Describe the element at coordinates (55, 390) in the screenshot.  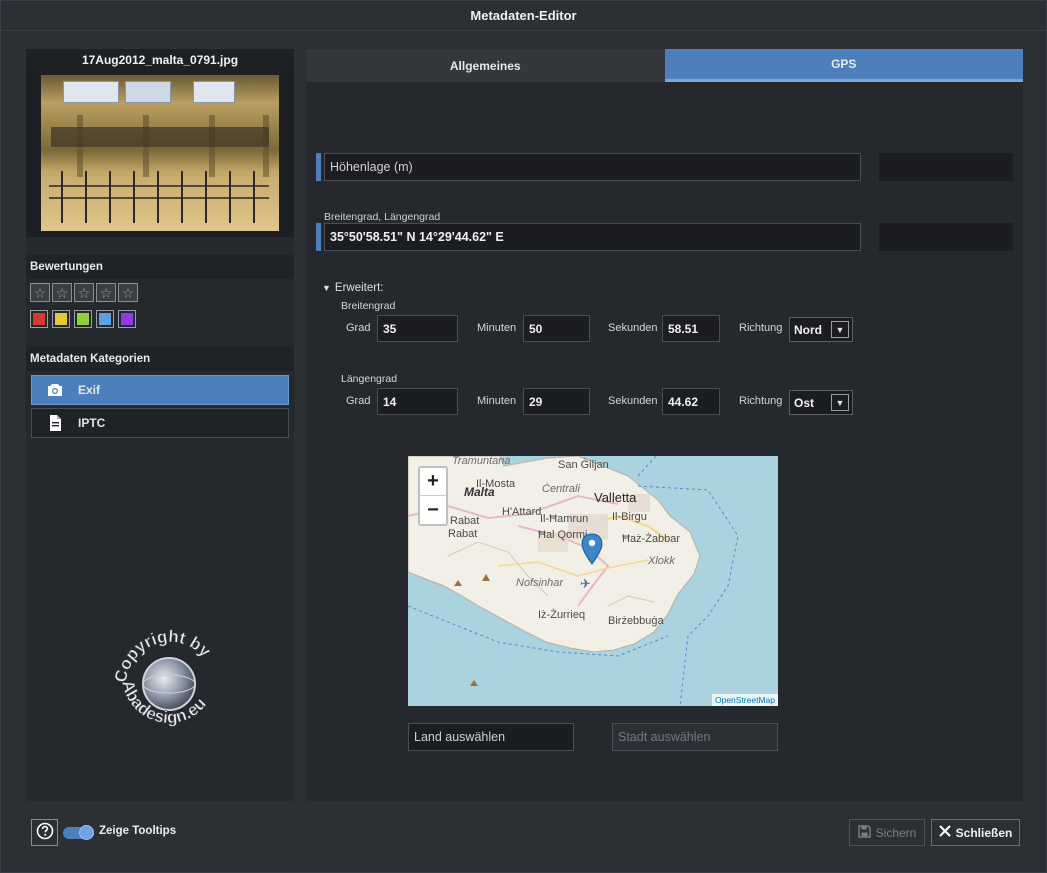
I see `camera-icon` at that location.